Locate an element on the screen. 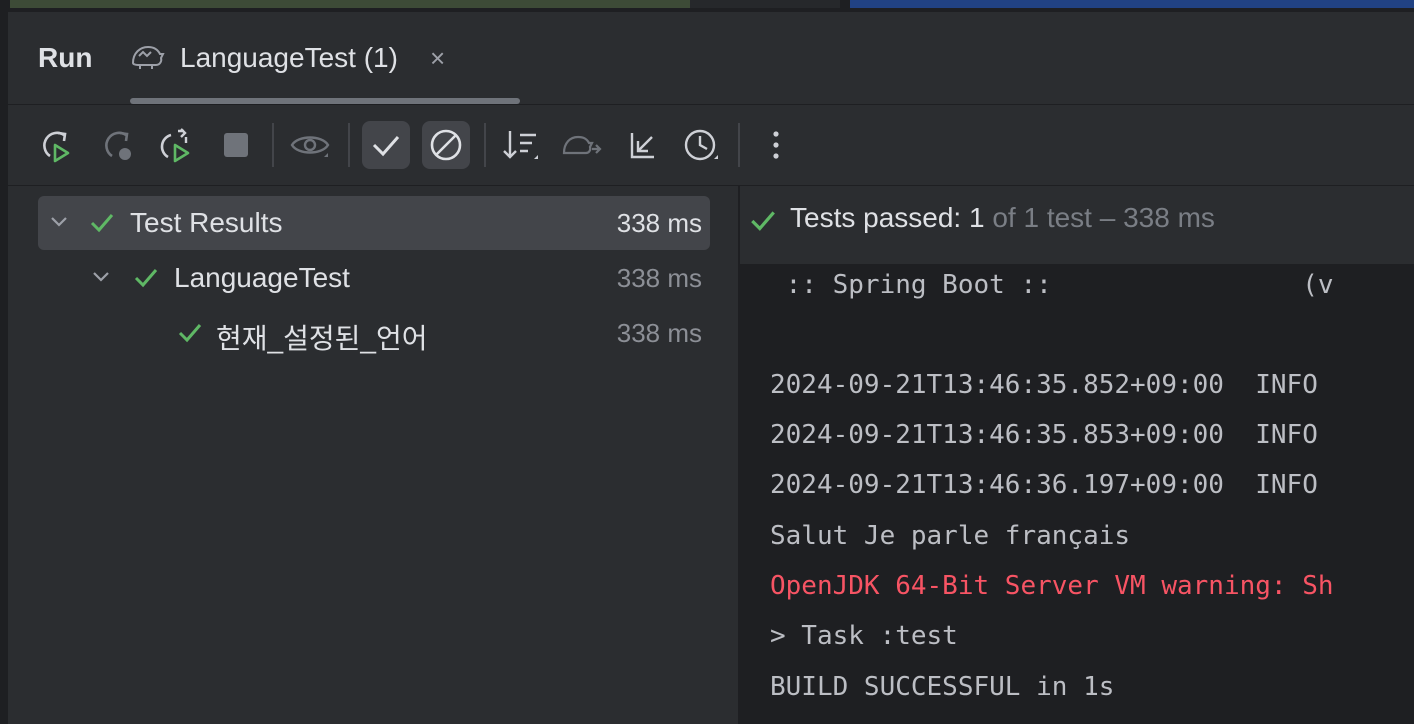  import-tests-icon is located at coordinates (582, 145).